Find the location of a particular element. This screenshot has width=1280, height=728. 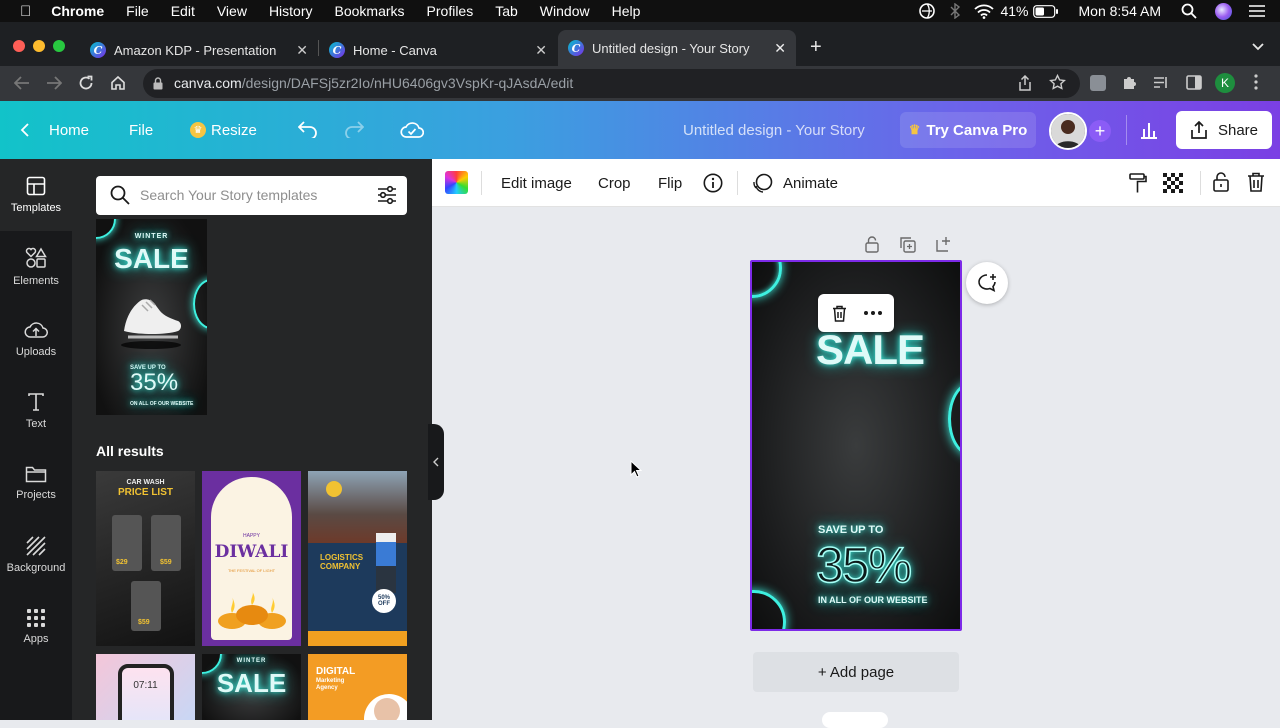

trash-icon is located at coordinates (1256, 182).